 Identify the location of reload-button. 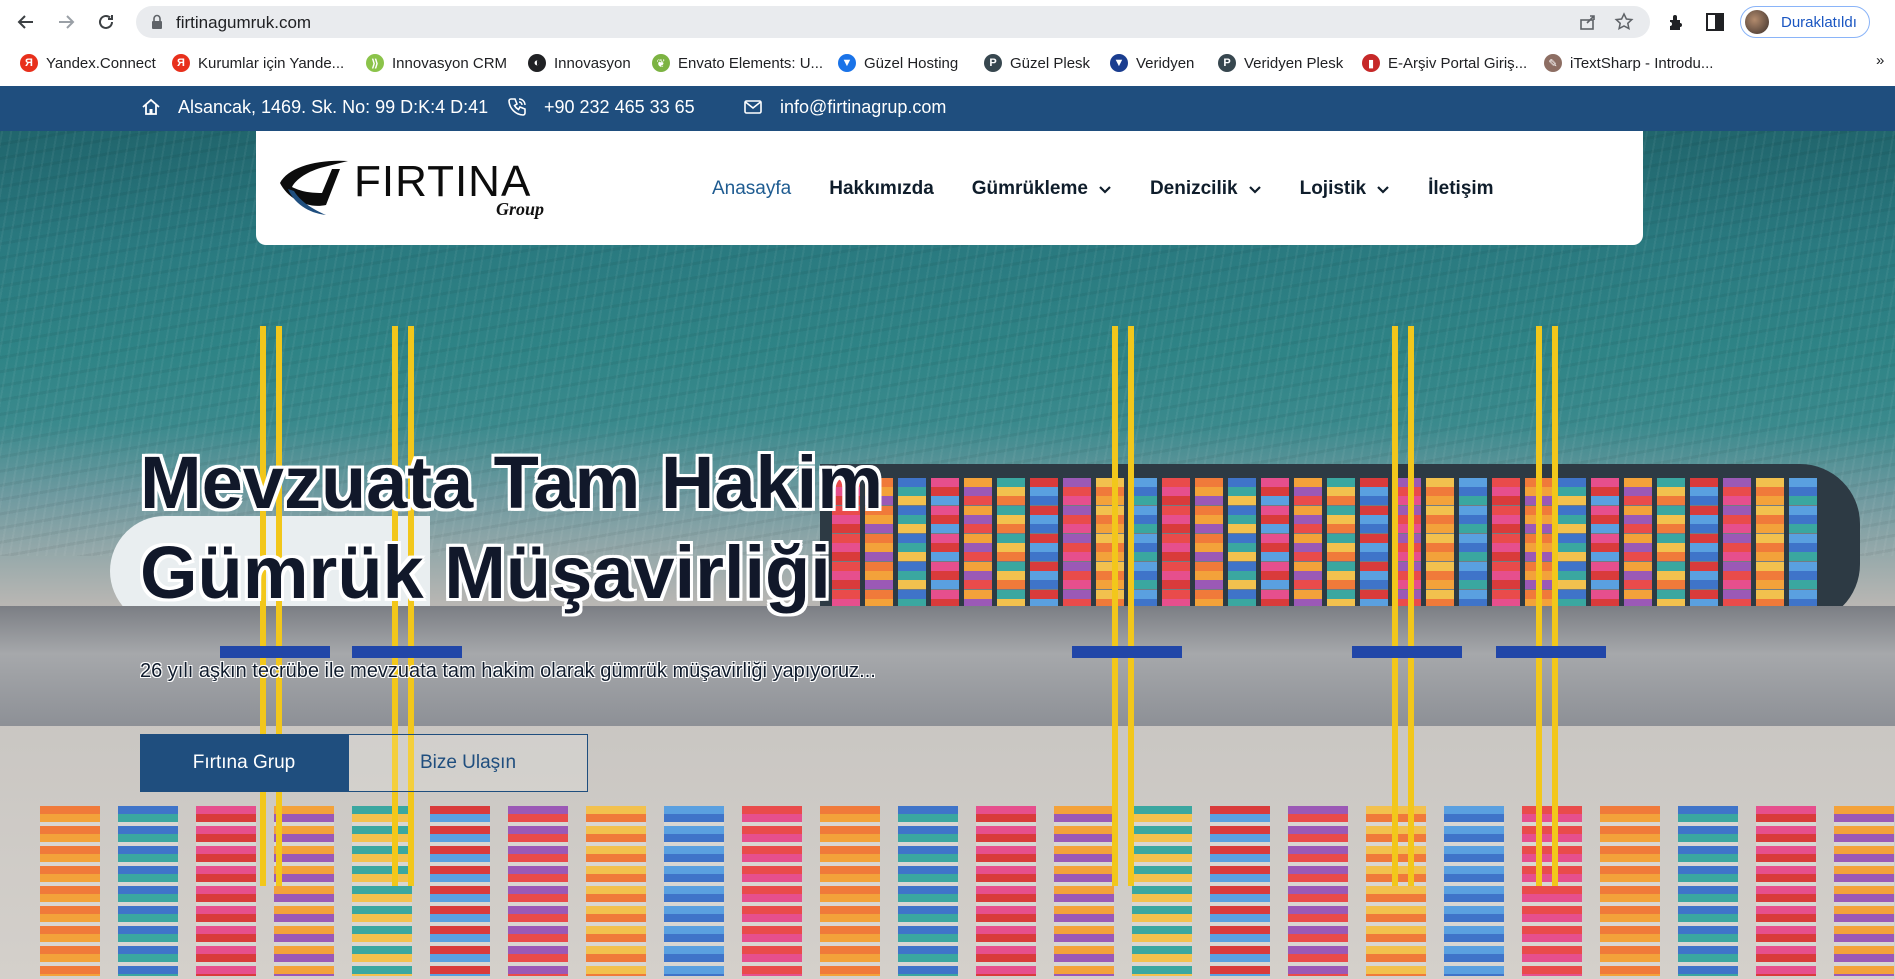
(106, 22).